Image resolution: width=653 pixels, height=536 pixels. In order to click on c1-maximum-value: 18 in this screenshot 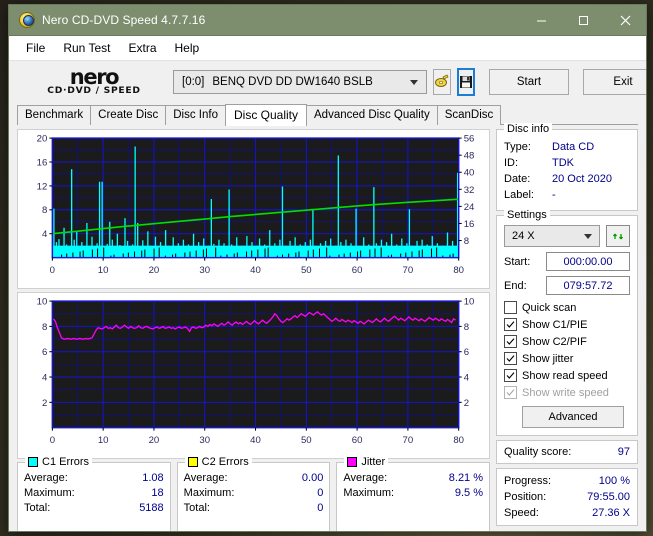, I will do `click(157, 493)`.